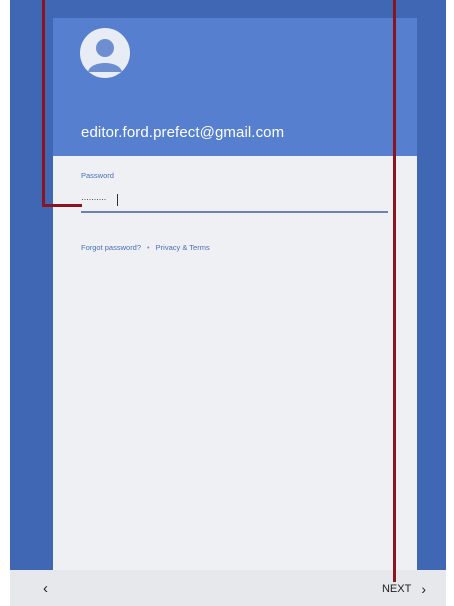  What do you see at coordinates (45, 588) in the screenshot?
I see `back-chevron-icon: ‹` at bounding box center [45, 588].